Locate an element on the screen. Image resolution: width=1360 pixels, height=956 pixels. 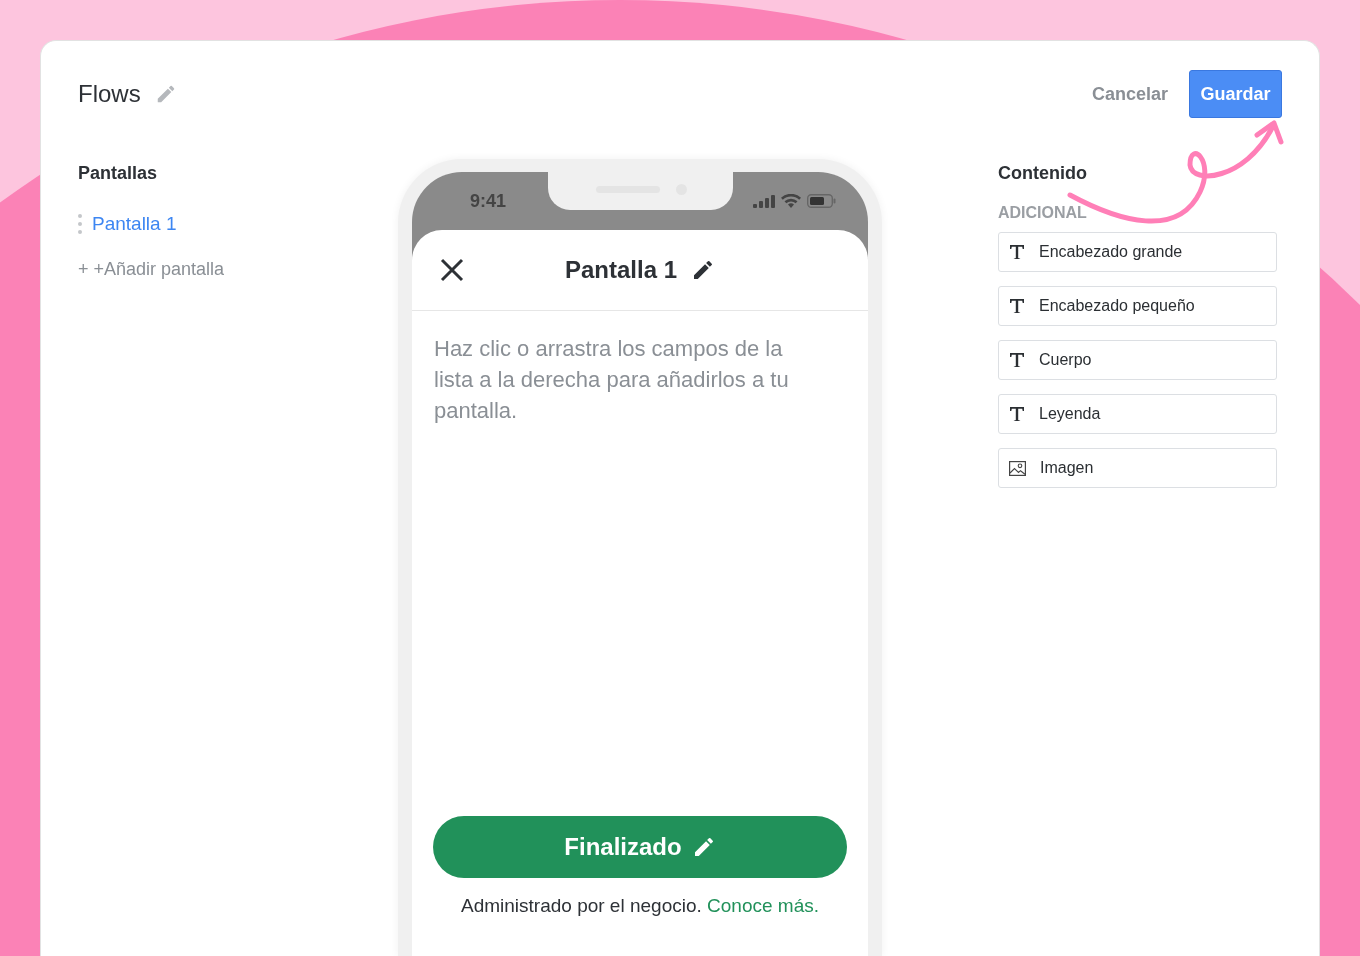
status-time: 9:41 is located at coordinates (488, 201).